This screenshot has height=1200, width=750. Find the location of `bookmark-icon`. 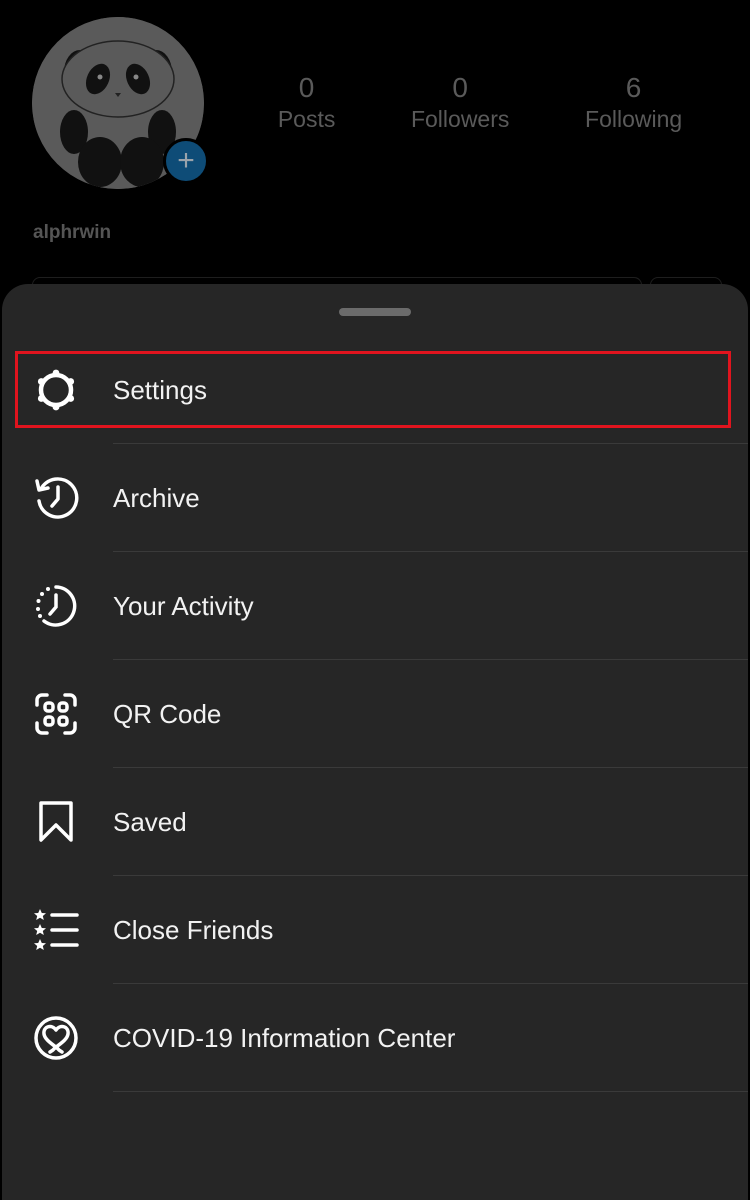

bookmark-icon is located at coordinates (56, 822).